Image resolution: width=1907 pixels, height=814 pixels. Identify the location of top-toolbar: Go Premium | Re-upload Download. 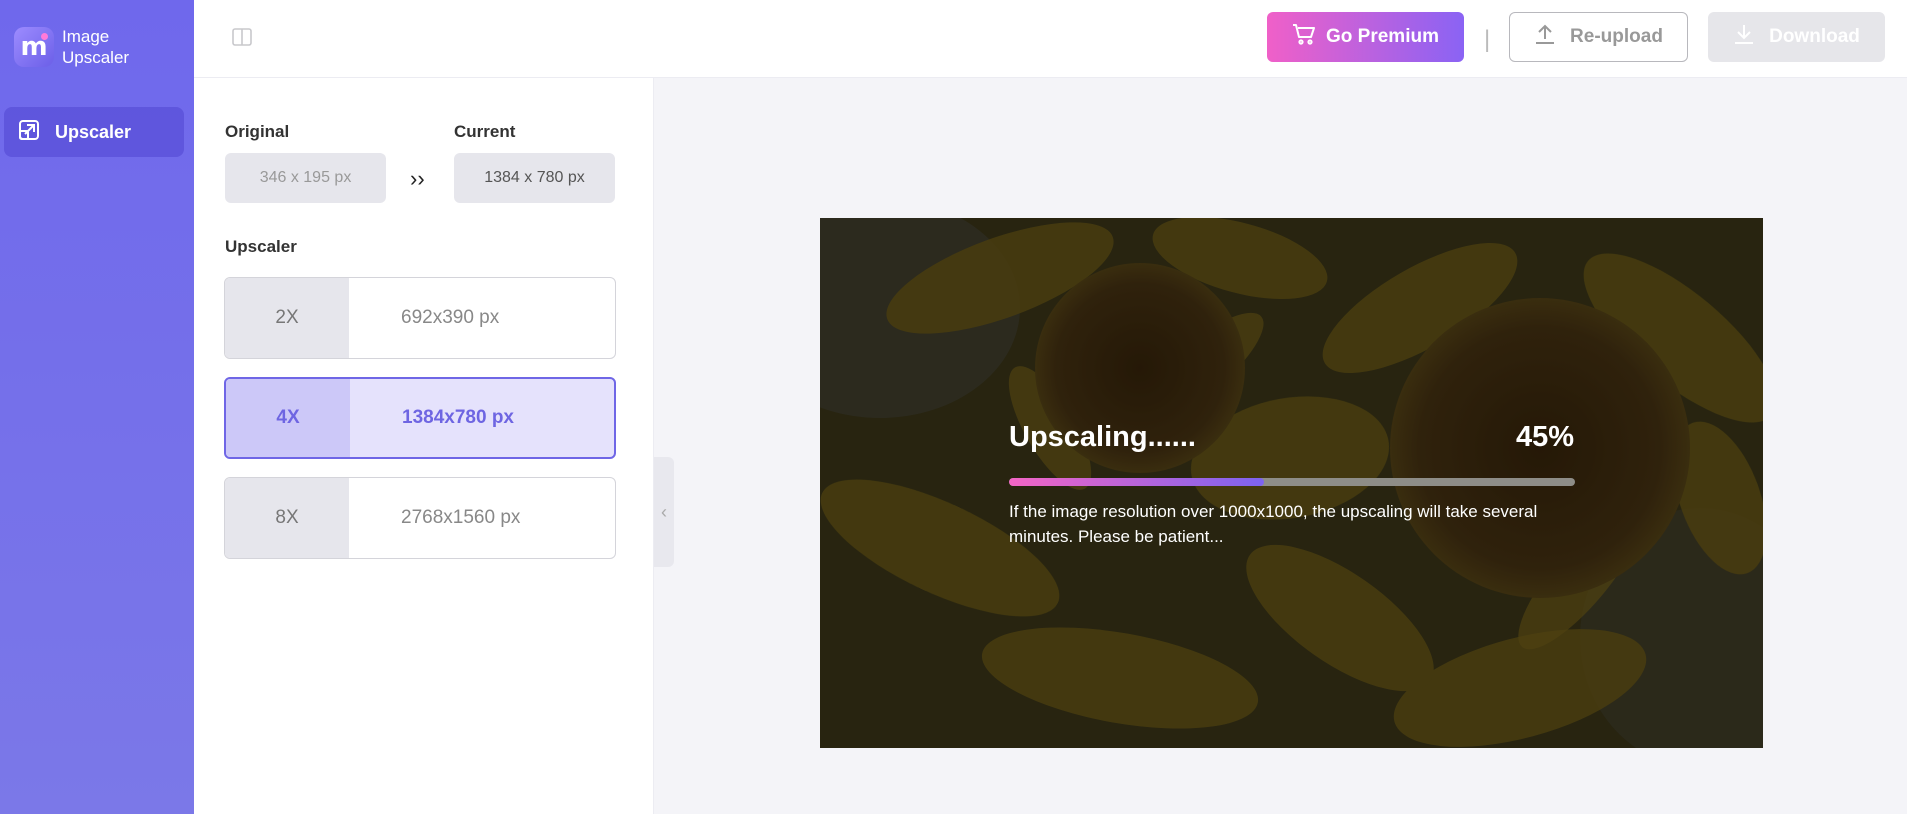
(1050, 39).